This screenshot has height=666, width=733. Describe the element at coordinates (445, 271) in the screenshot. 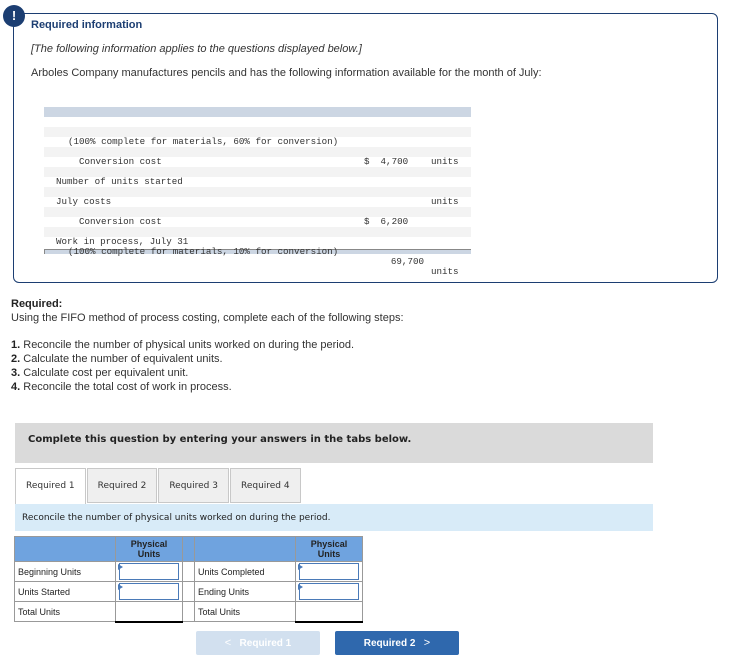

I see `row-unit: units` at that location.